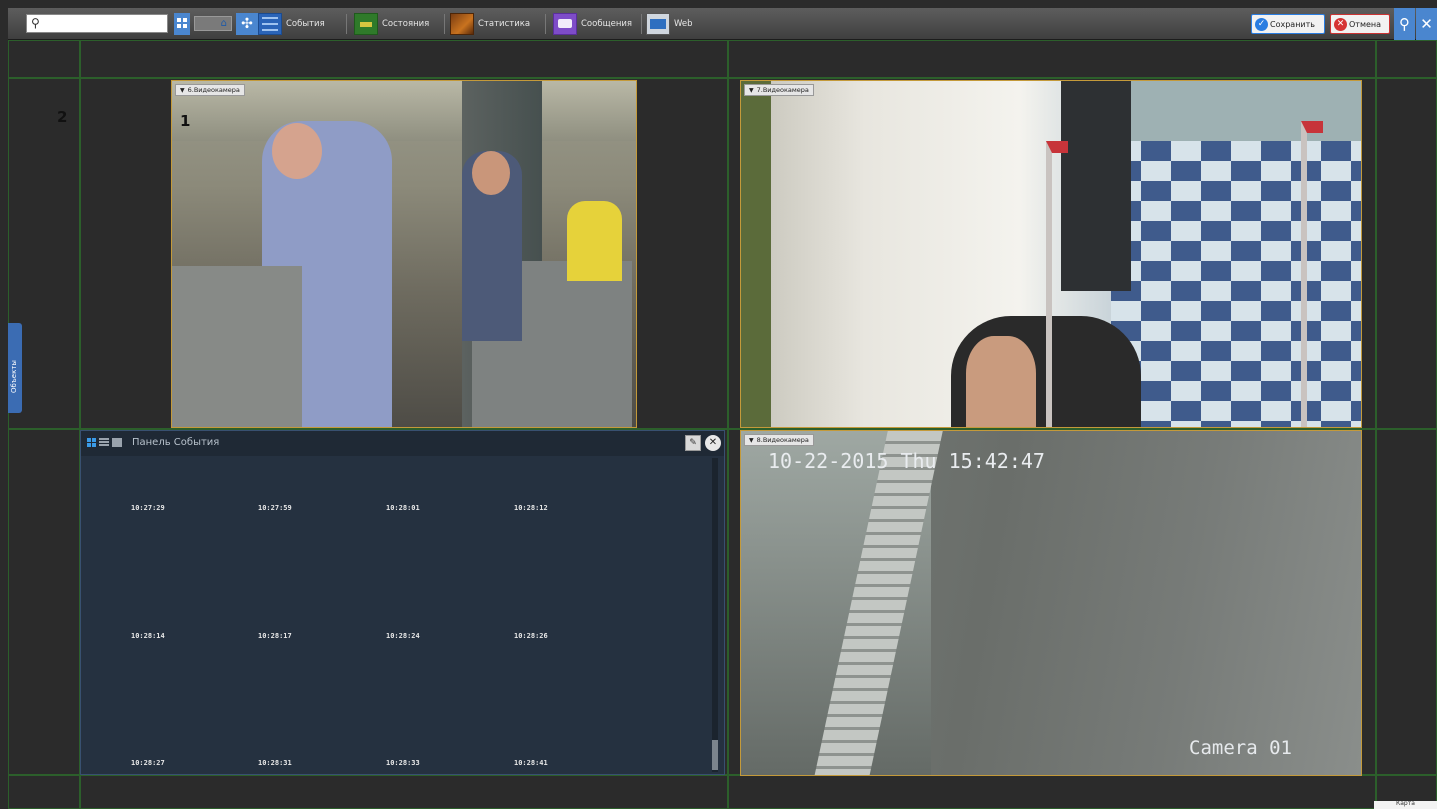  What do you see at coordinates (565, 24) in the screenshot?
I see `messages-icon` at bounding box center [565, 24].